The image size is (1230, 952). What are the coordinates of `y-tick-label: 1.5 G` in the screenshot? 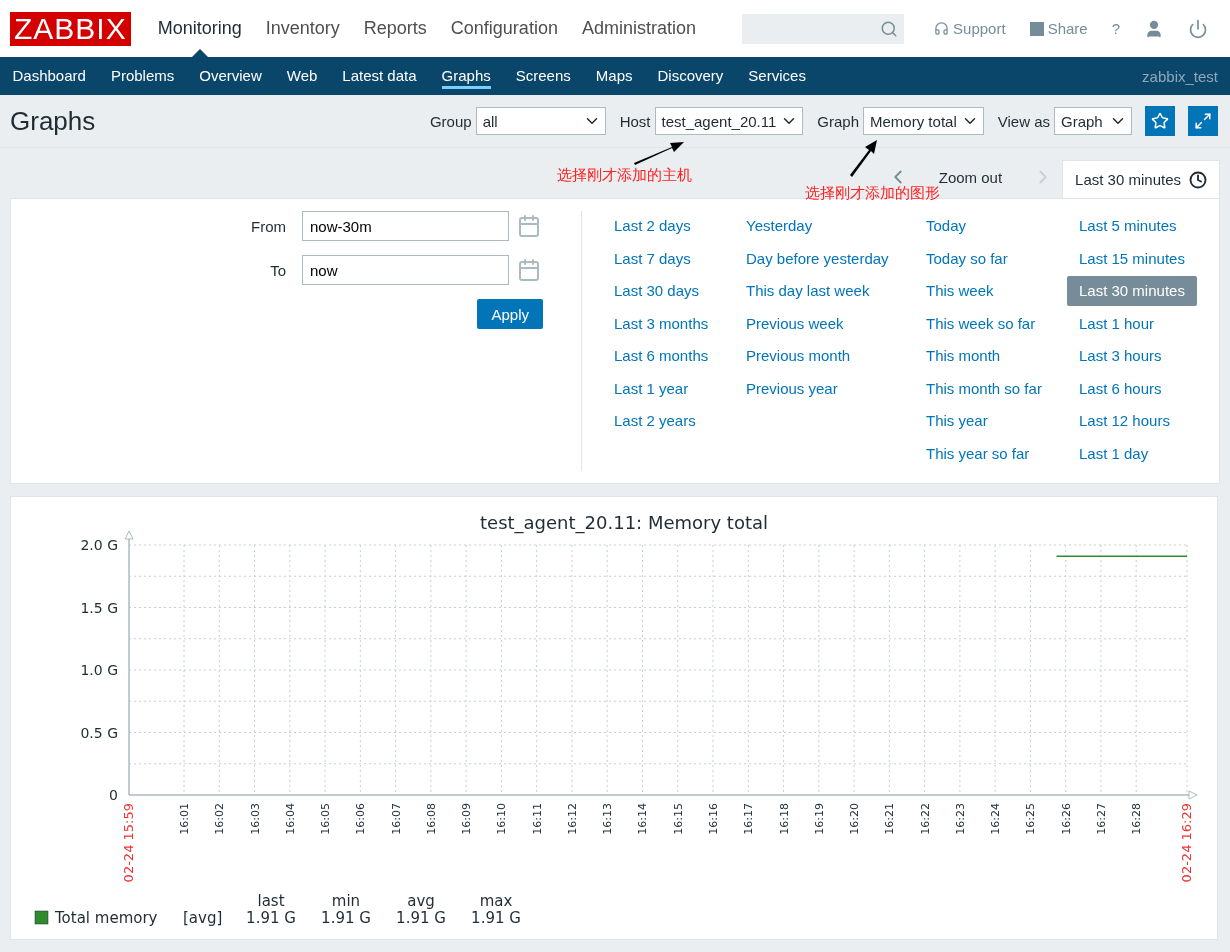 It's located at (99, 607).